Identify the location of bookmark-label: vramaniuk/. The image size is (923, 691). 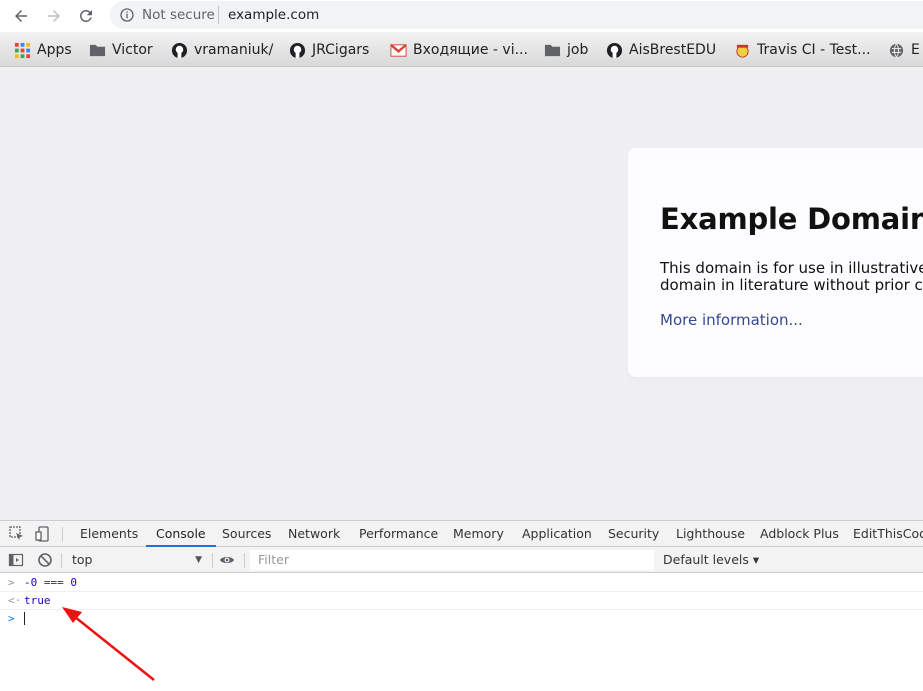
(234, 50).